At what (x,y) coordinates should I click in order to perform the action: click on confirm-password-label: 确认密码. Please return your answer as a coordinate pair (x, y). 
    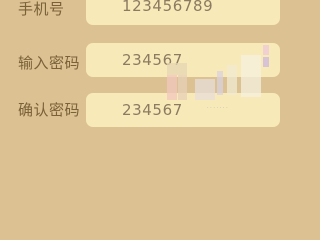
    Looking at the image, I should click on (49, 110).